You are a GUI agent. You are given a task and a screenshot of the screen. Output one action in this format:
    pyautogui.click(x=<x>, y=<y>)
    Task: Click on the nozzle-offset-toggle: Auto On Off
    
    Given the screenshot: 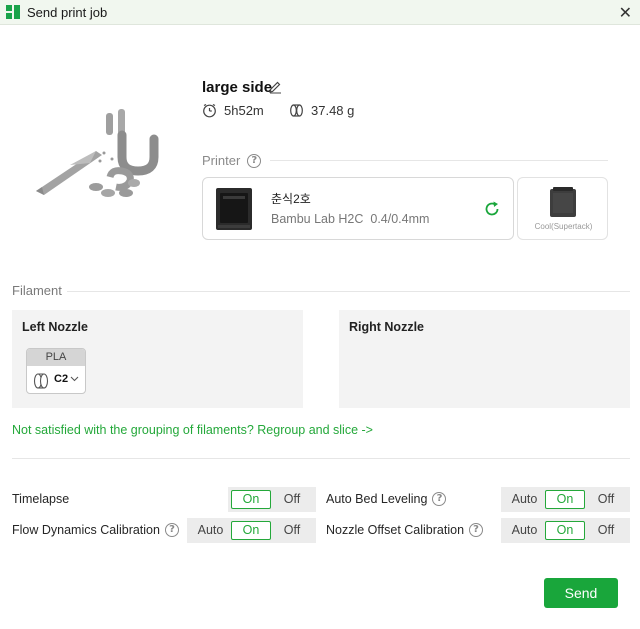 What is the action you would take?
    pyautogui.click(x=565, y=530)
    